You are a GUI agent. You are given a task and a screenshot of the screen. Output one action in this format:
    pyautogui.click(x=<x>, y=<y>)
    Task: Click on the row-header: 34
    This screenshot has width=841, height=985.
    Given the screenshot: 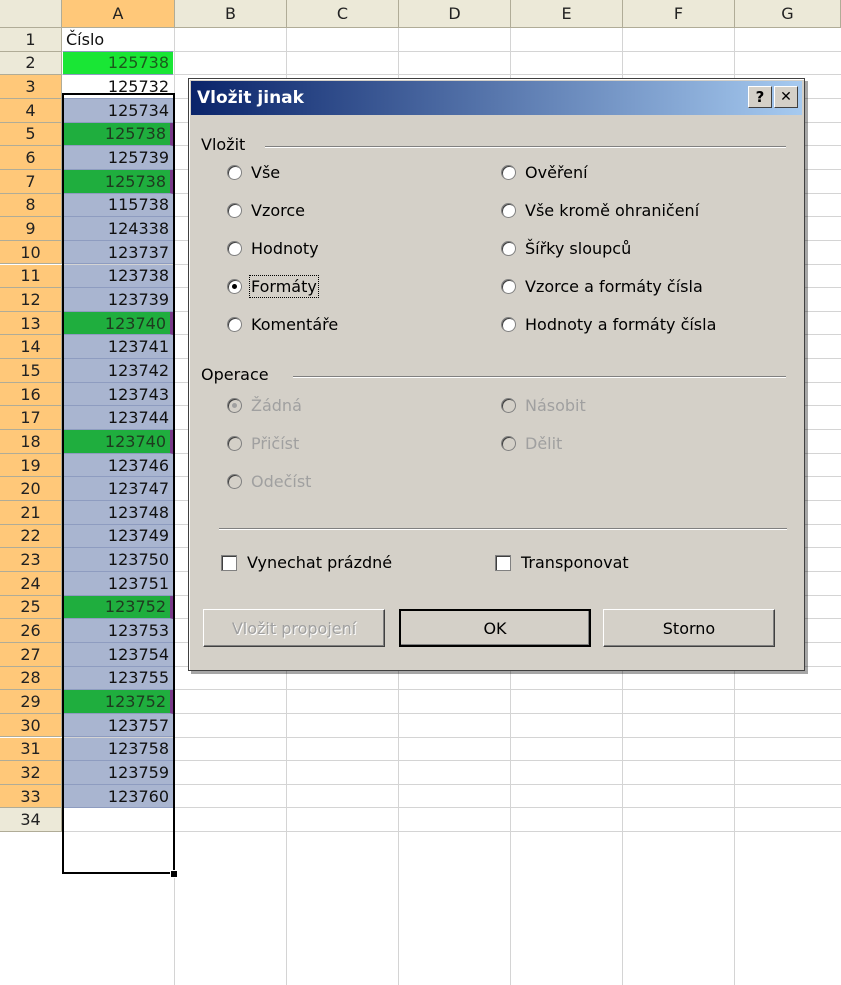 What is the action you would take?
    pyautogui.click(x=31, y=820)
    